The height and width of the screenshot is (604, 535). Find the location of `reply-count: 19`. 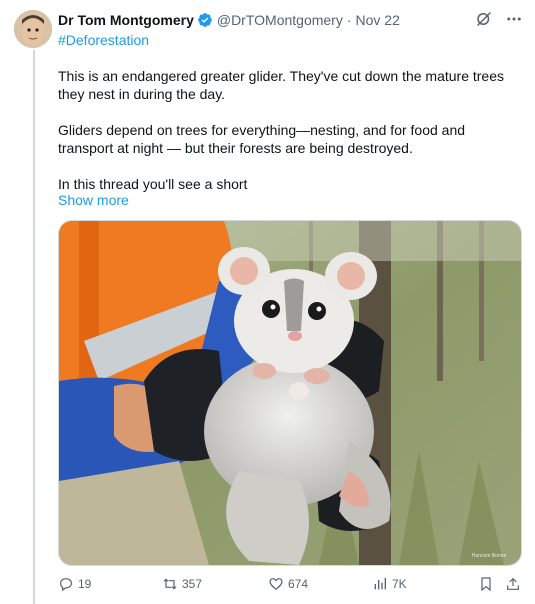

reply-count: 19 is located at coordinates (85, 584).